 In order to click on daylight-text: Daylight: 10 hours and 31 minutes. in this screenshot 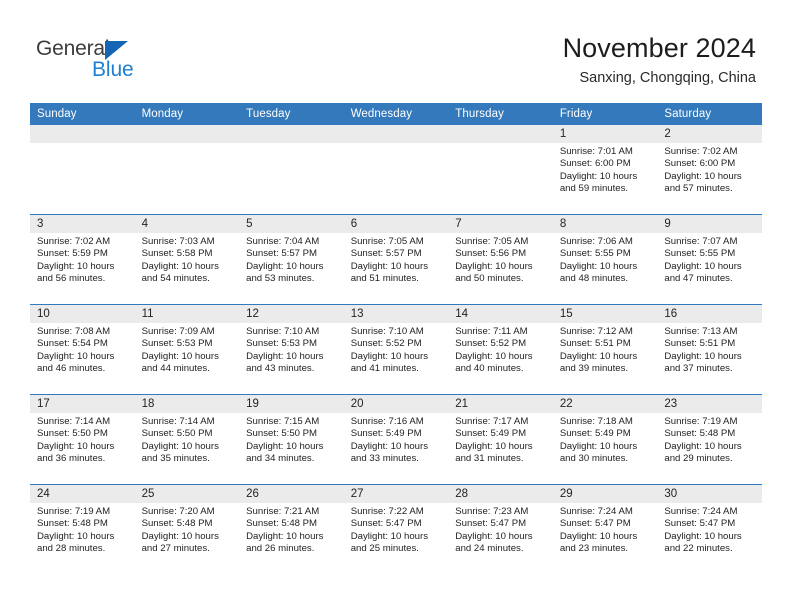, I will do `click(494, 452)`.